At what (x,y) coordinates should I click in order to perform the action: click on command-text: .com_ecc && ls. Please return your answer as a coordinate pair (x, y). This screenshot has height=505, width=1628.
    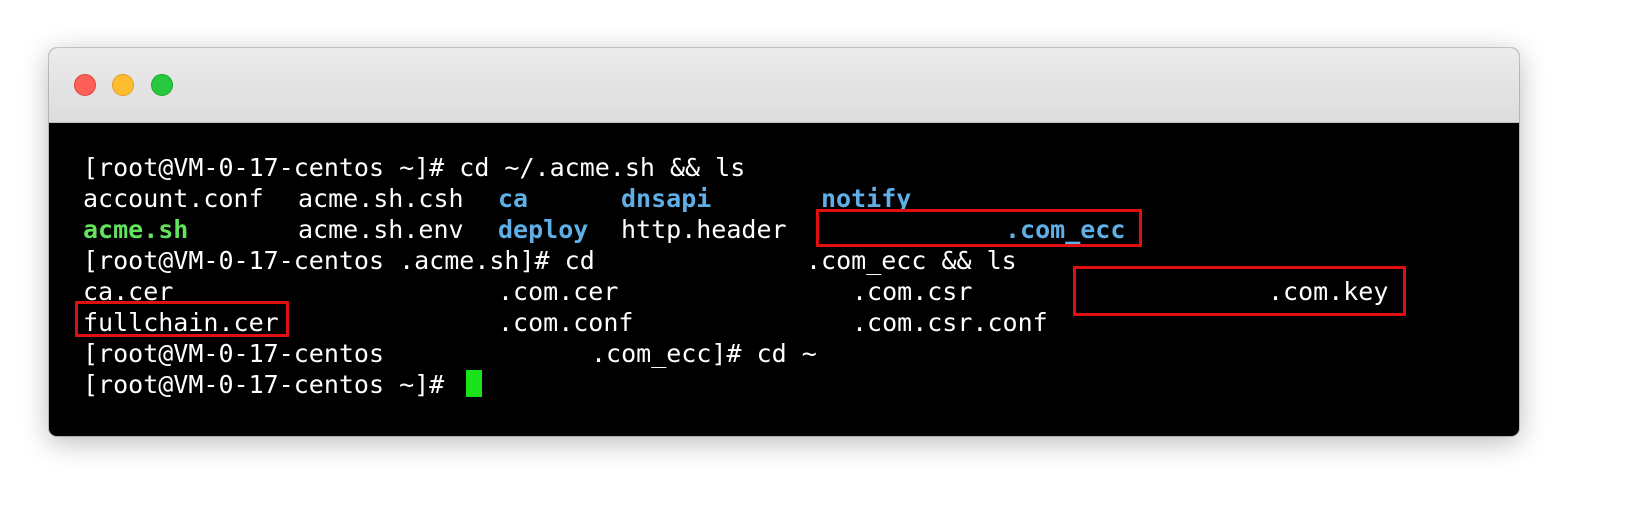
    Looking at the image, I should click on (911, 260).